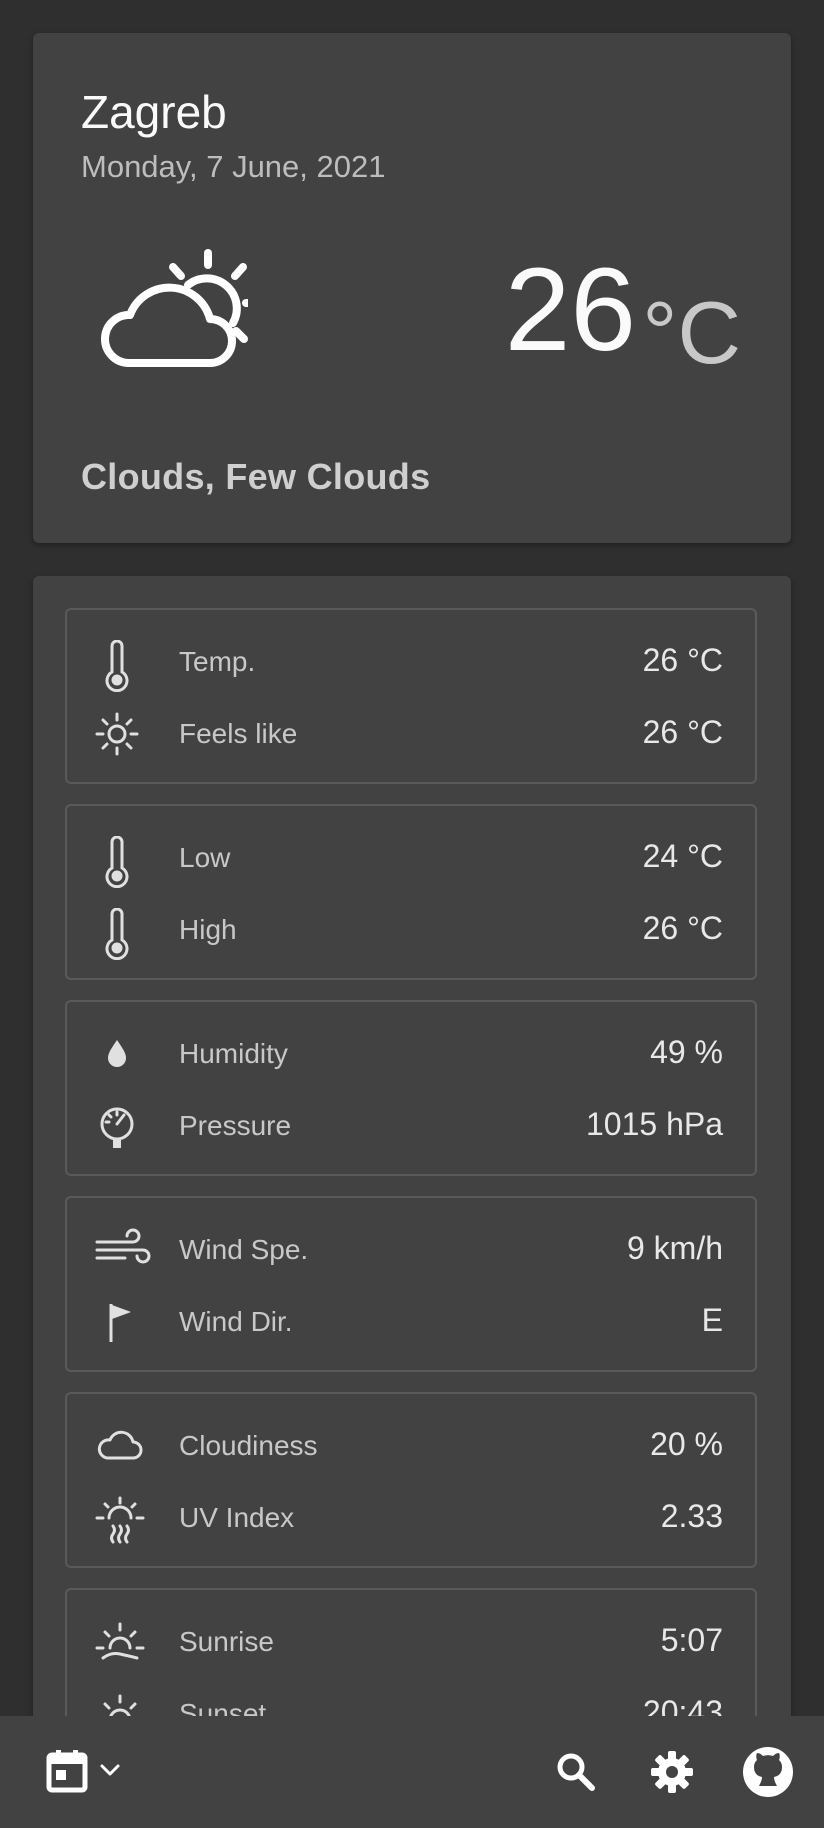 This screenshot has width=824, height=1828. I want to click on search-icon, so click(576, 1774).